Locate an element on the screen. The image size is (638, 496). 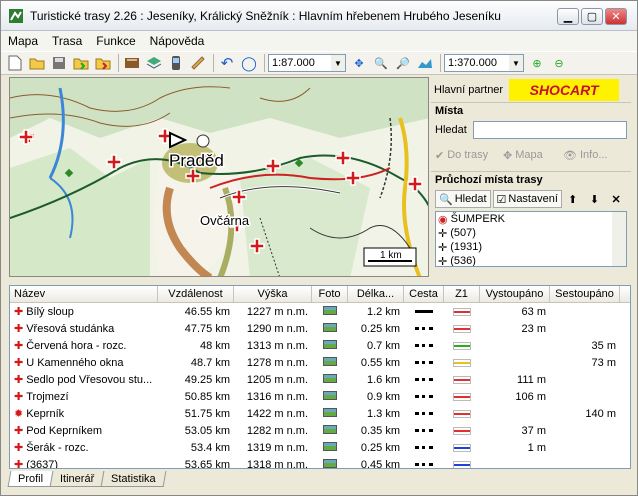
route-list-scrollbar is located at coordinates (619, 239).